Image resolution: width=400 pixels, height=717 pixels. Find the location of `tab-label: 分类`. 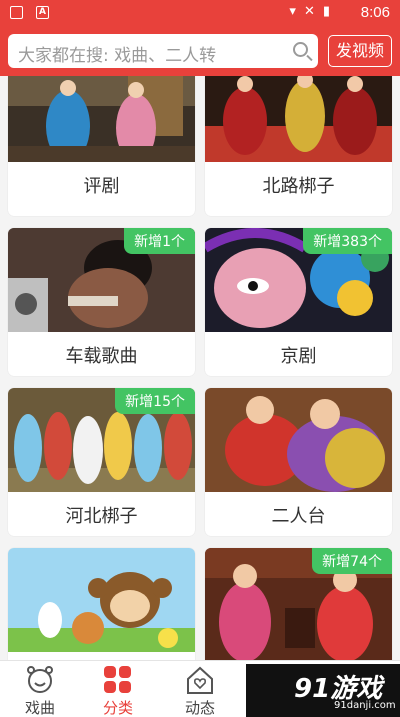

tab-label: 分类 is located at coordinates (117, 708).